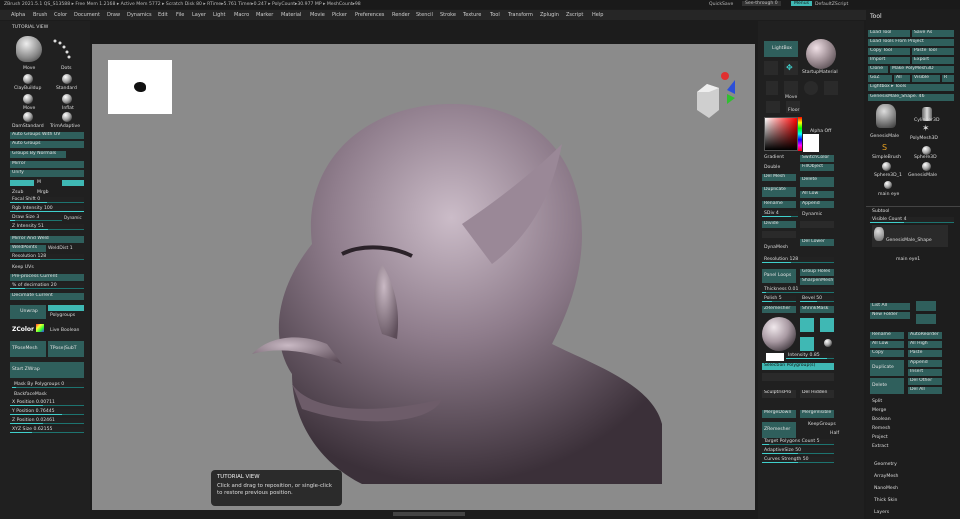 This screenshot has height=519, width=960. Describe the element at coordinates (881, 512) in the screenshot. I see `layers-panel: Layers` at that location.